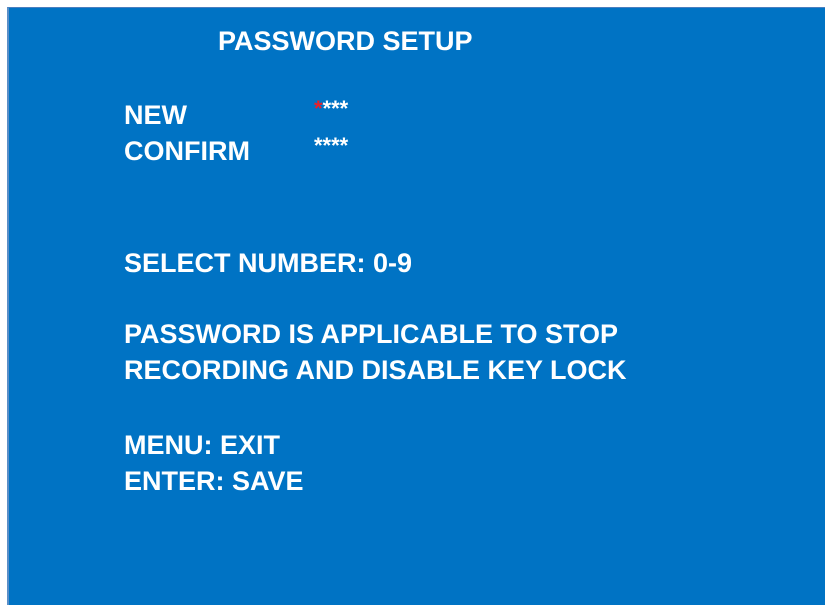 The height and width of the screenshot is (607, 827). I want to click on enter-save-hint: ENTER: SAVE, so click(214, 481).